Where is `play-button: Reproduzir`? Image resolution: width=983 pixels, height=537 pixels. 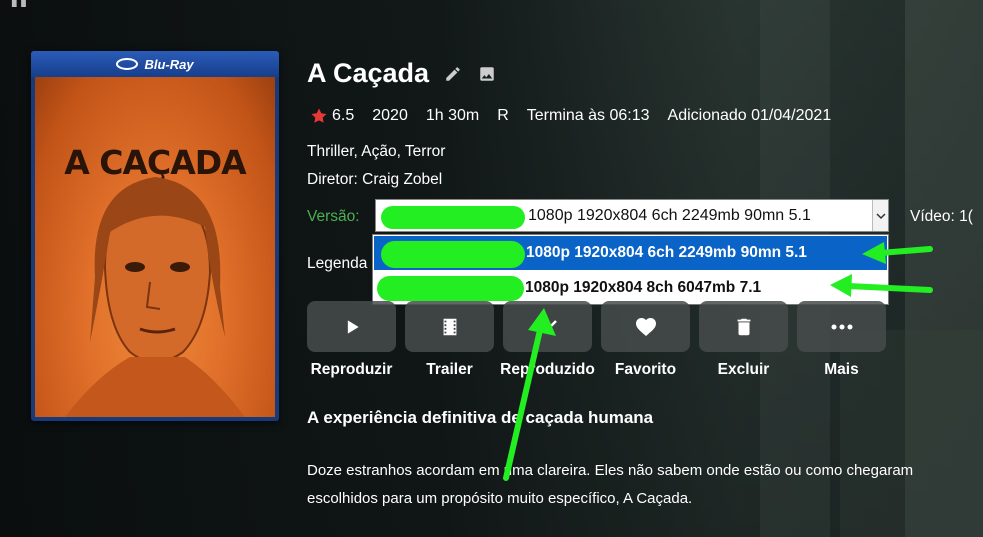 play-button: Reproduzir is located at coordinates (351, 340).